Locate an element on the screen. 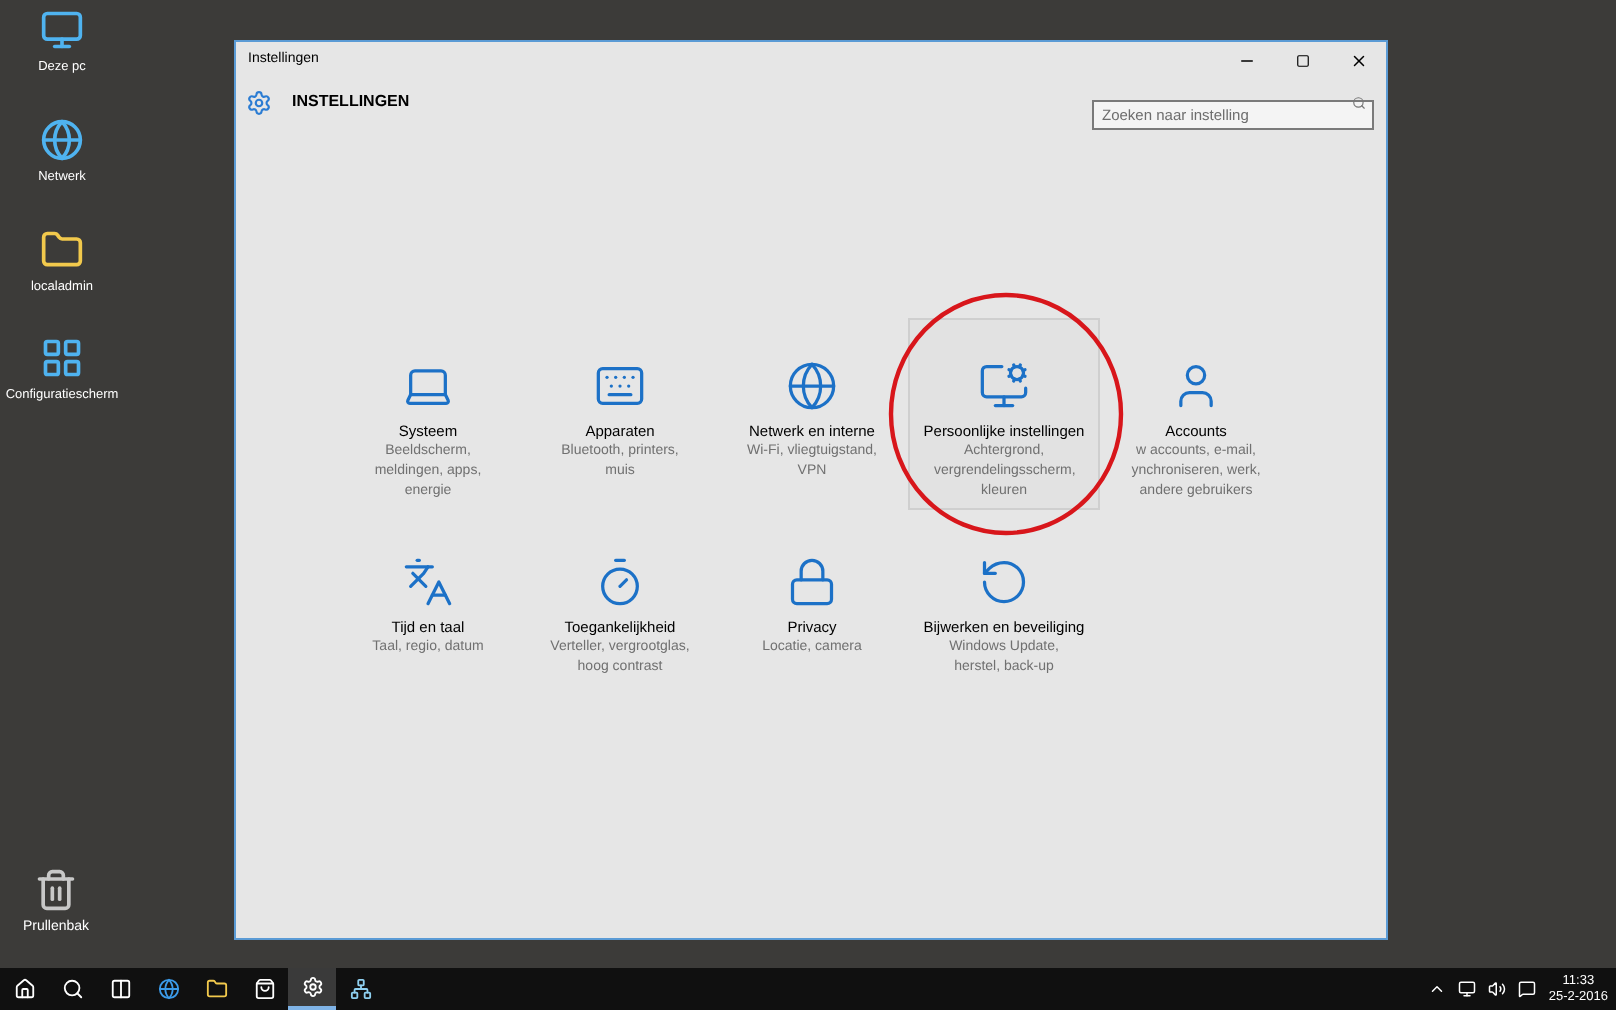 The height and width of the screenshot is (1010, 1616). taskbar-button is located at coordinates (312, 989).